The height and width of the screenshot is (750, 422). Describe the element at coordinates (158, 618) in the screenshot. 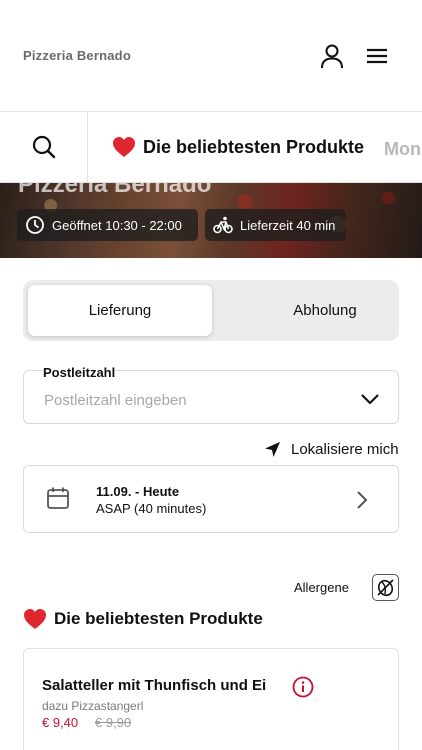

I see `section-title: Die beliebtesten Produkte` at that location.